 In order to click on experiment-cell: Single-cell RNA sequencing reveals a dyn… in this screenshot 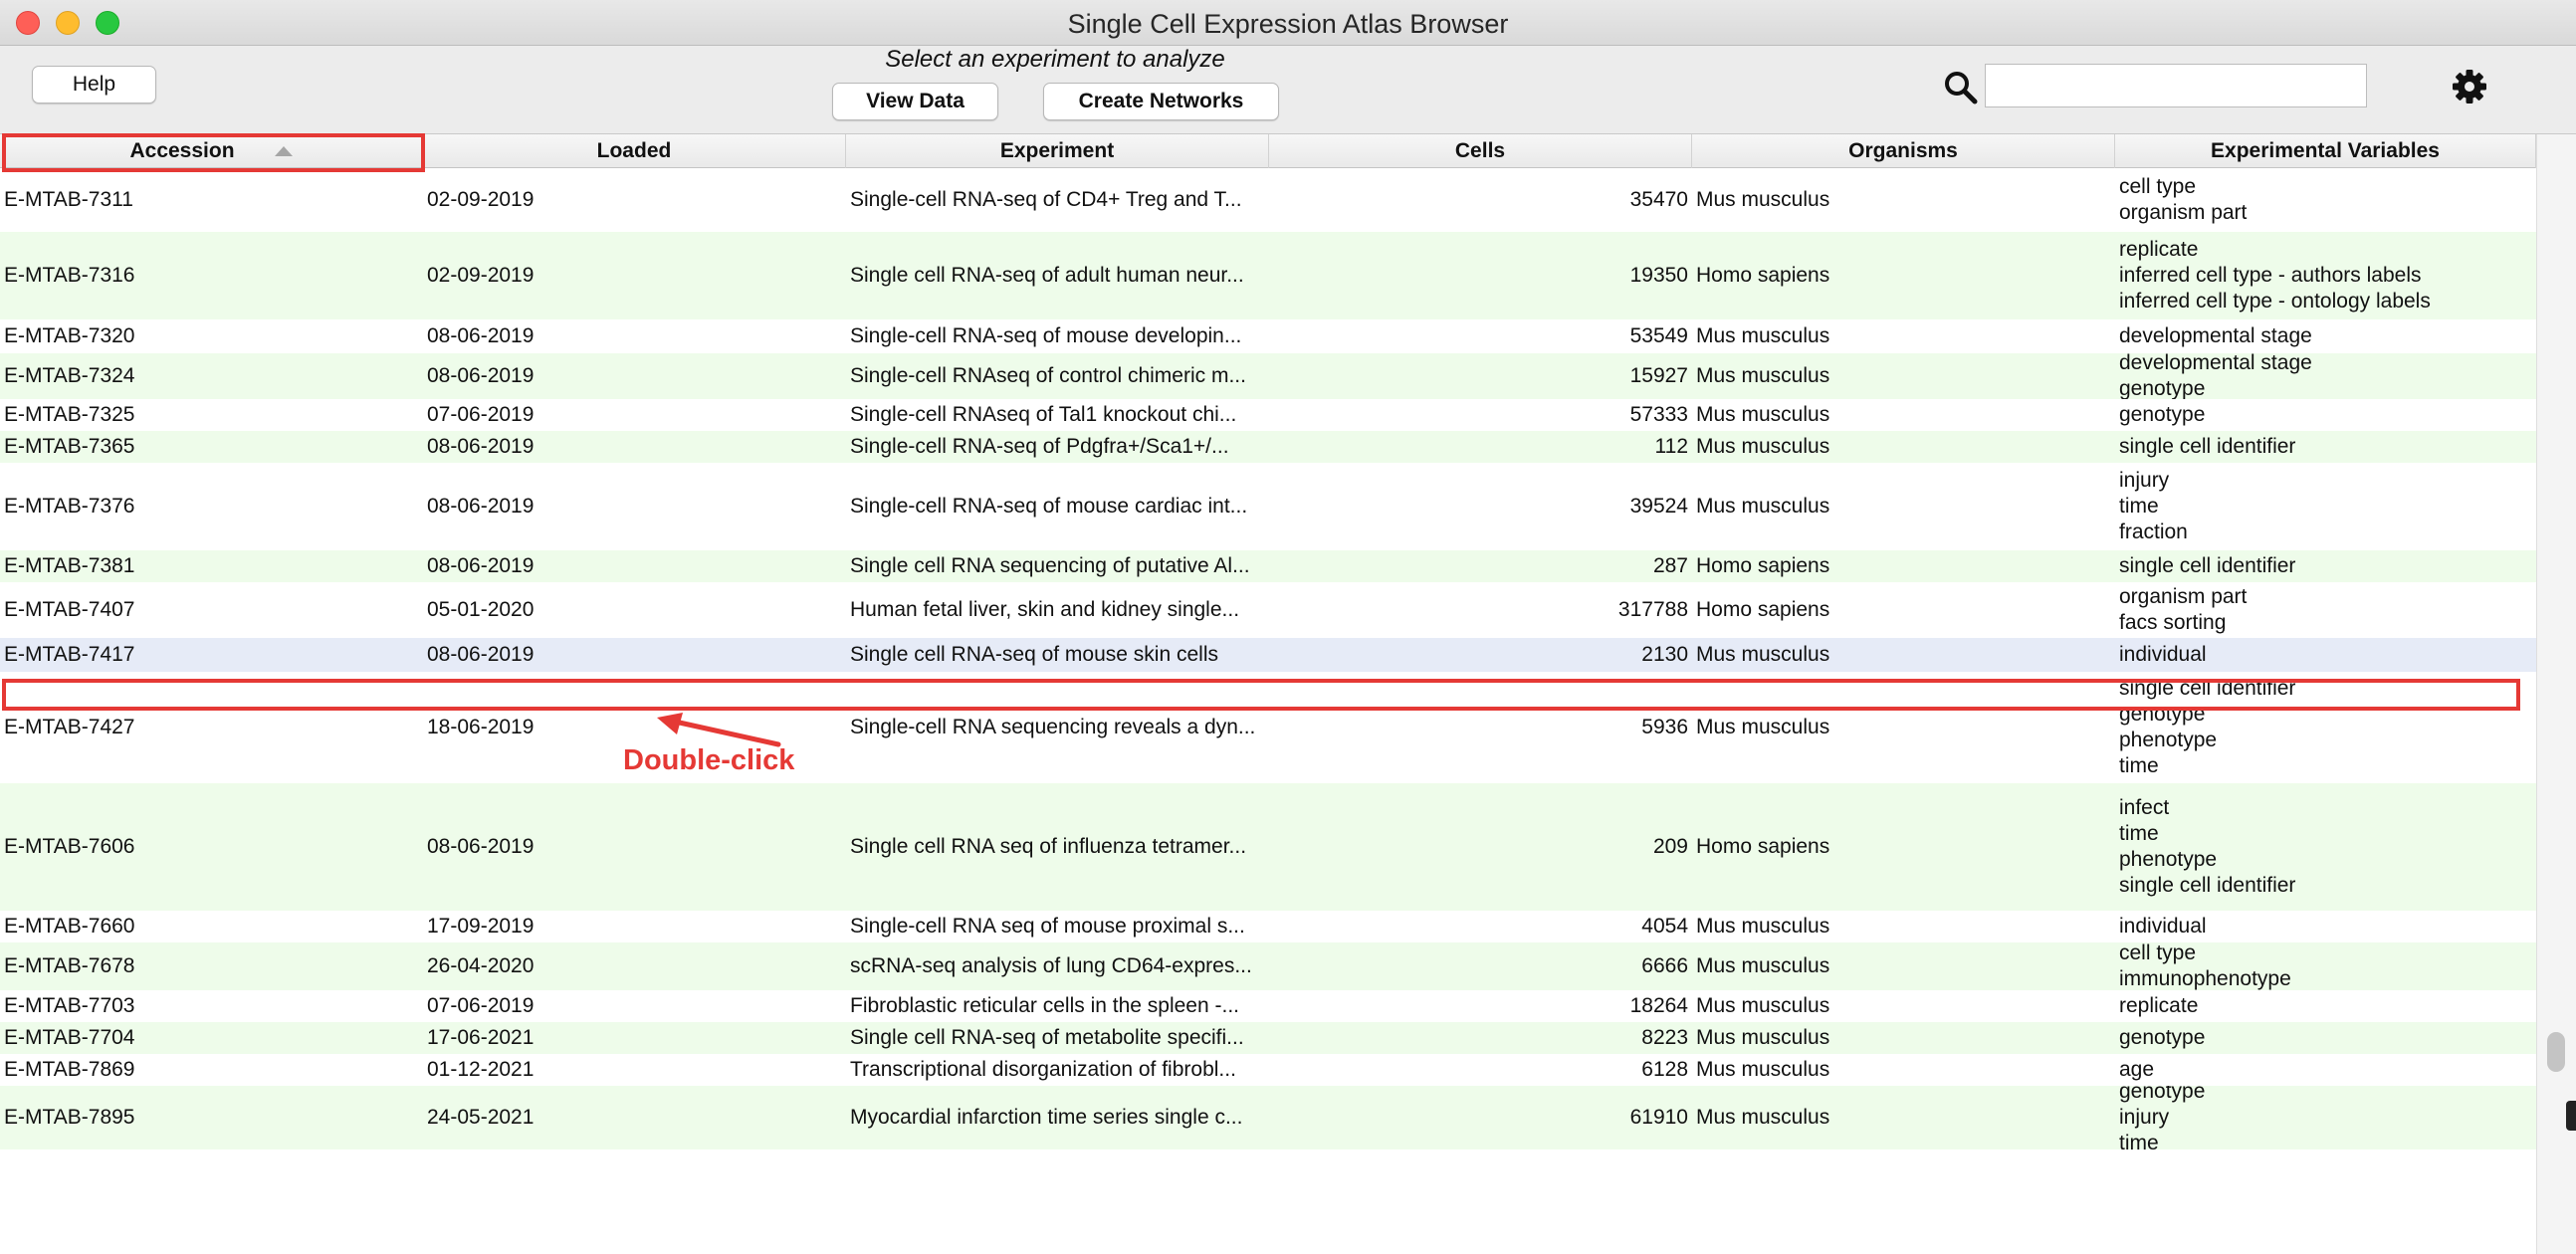, I will do `click(1053, 727)`.